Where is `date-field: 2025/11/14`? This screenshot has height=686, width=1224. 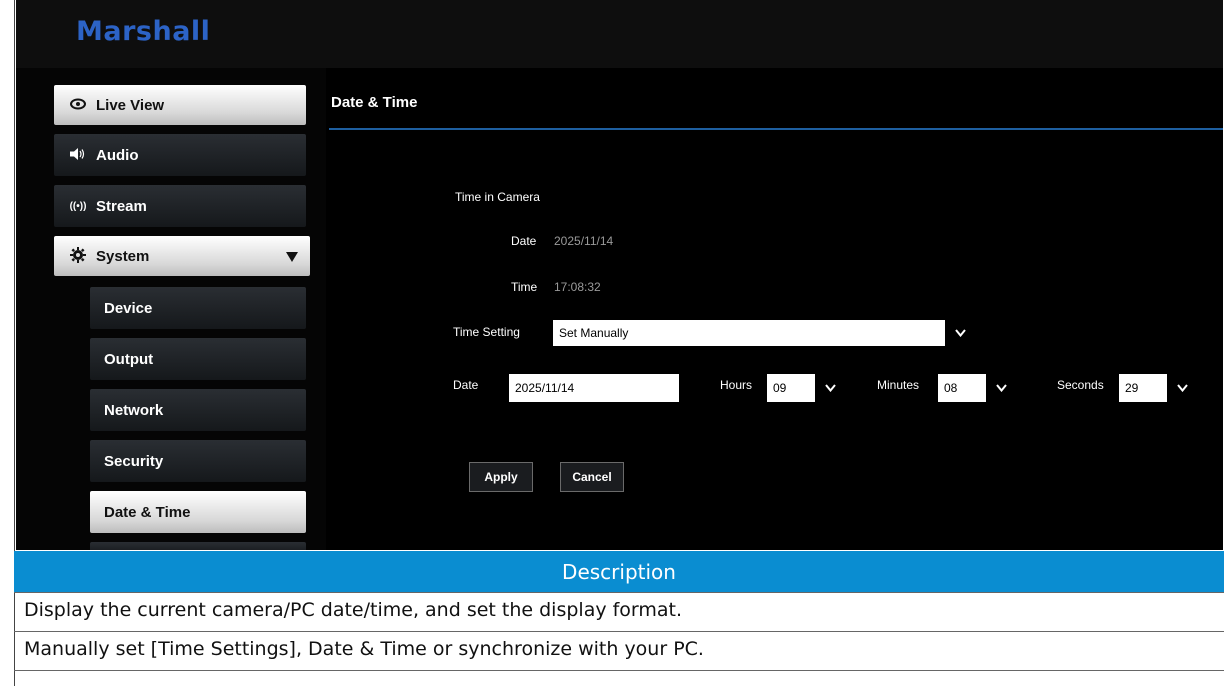 date-field: 2025/11/14 is located at coordinates (594, 388).